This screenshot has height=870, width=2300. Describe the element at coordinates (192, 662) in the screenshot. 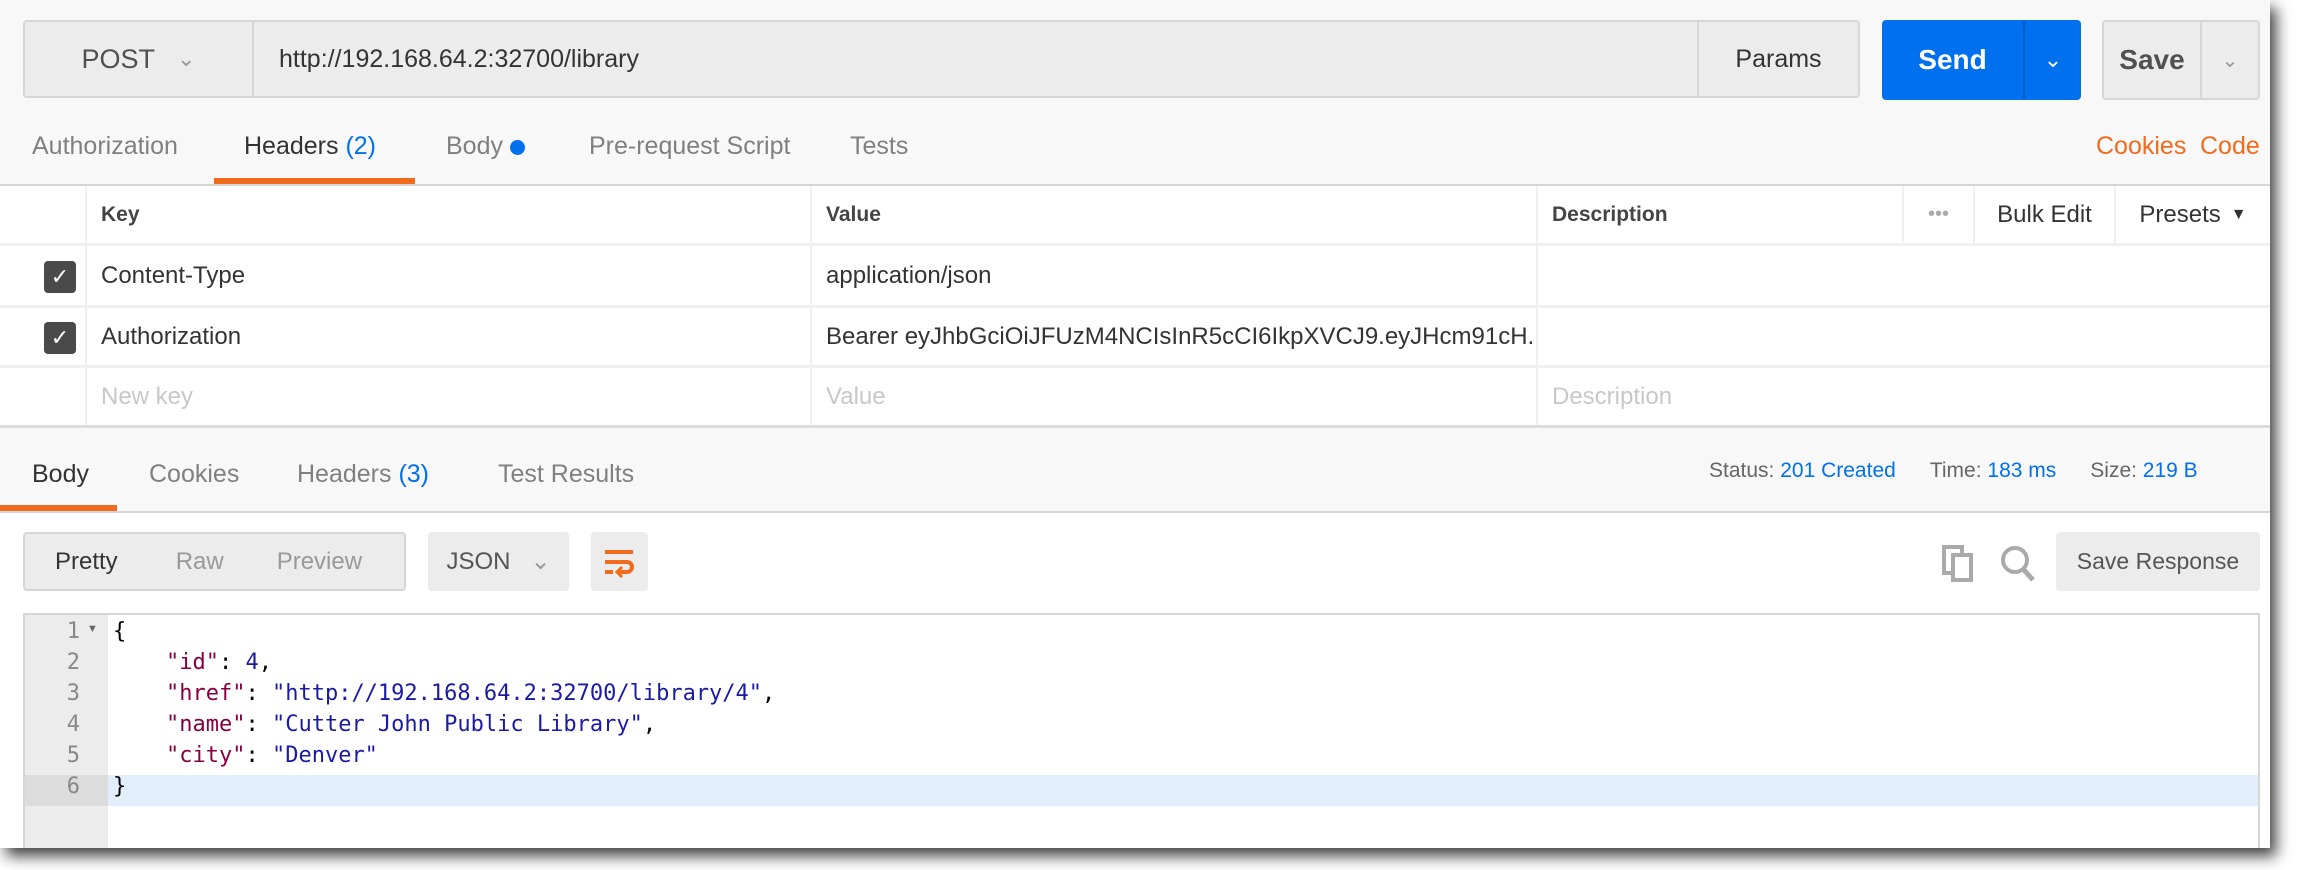

I see `json-key: "id"` at that location.